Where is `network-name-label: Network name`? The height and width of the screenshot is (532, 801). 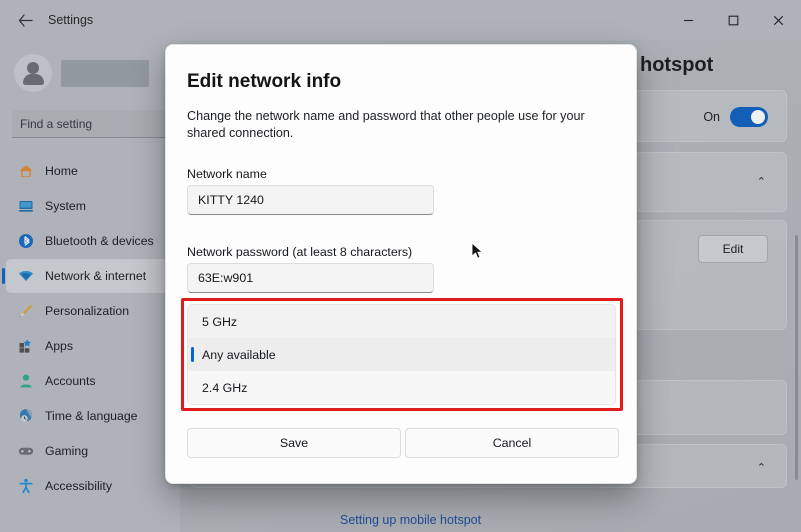 network-name-label: Network name is located at coordinates (227, 174).